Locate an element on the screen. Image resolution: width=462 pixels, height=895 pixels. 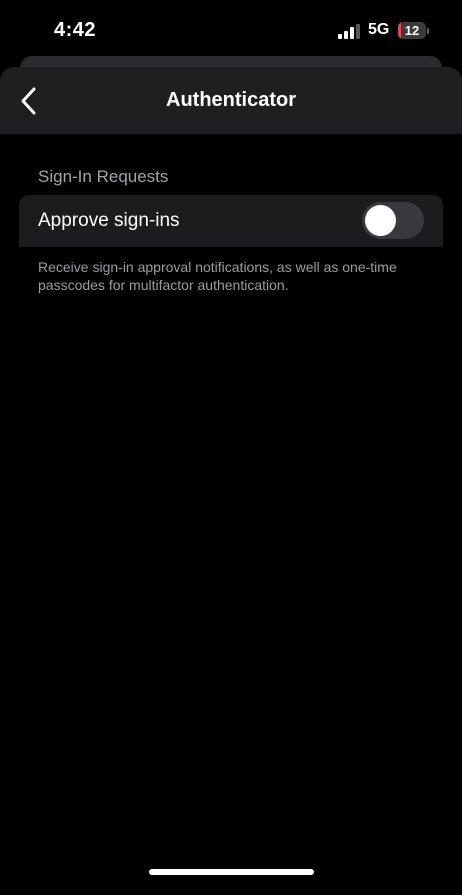
approve-sign-ins-label: Approve sign-ins is located at coordinates (109, 220).